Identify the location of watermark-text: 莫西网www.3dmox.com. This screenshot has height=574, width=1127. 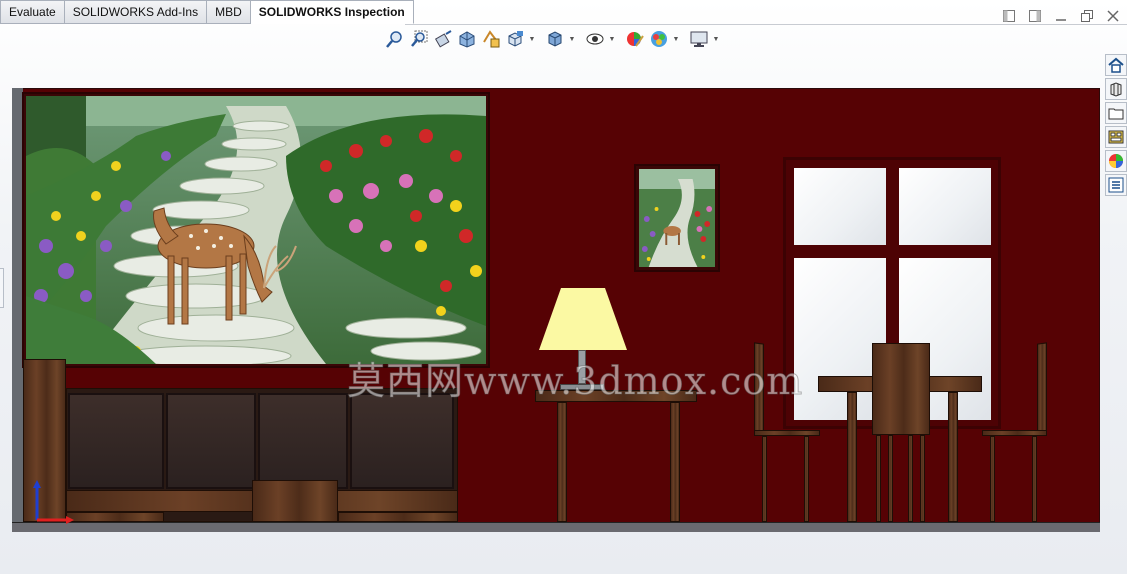
(575, 381).